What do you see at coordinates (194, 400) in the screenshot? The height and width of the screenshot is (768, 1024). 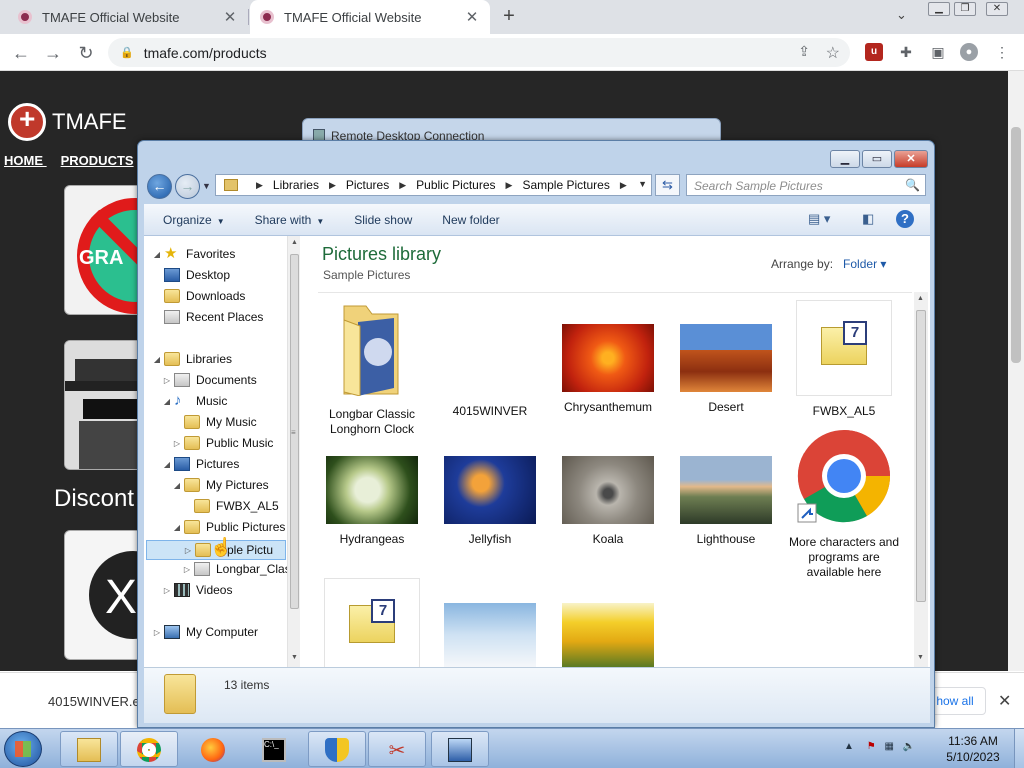 I see `tree-music: ◢ ♪ Music` at bounding box center [194, 400].